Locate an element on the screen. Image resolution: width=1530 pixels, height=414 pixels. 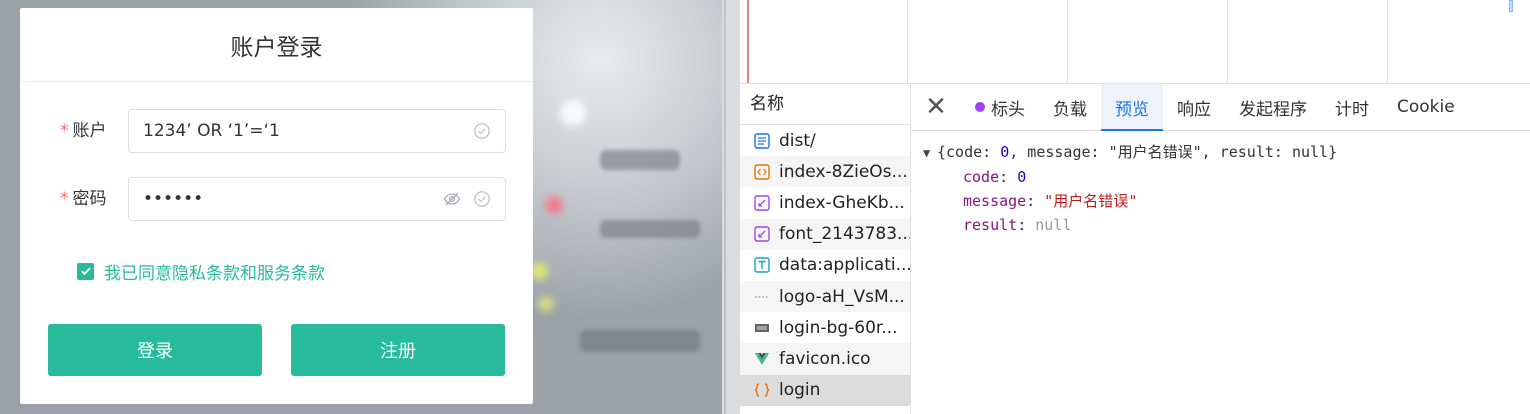
tab-cookies: Cookie is located at coordinates (1426, 107).